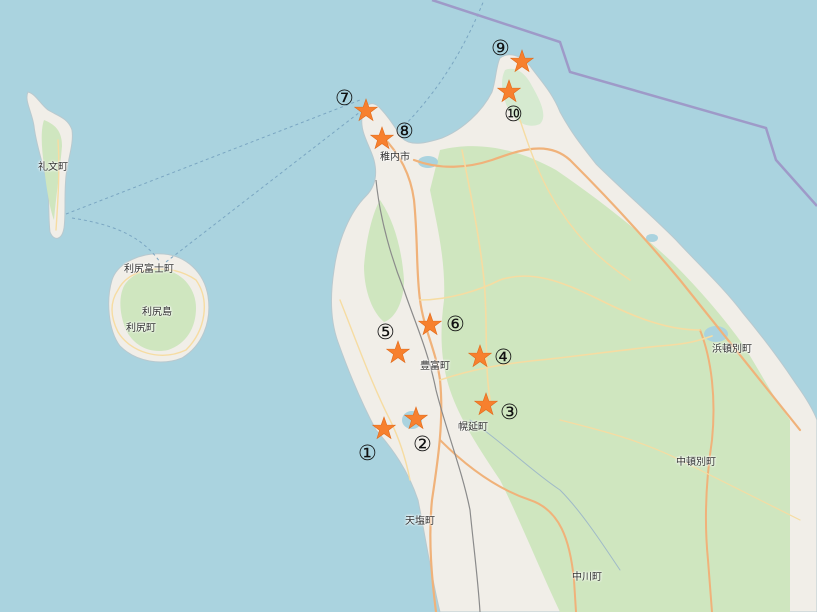 The height and width of the screenshot is (612, 817). I want to click on place-label-nakagawa: 中川町, so click(587, 577).